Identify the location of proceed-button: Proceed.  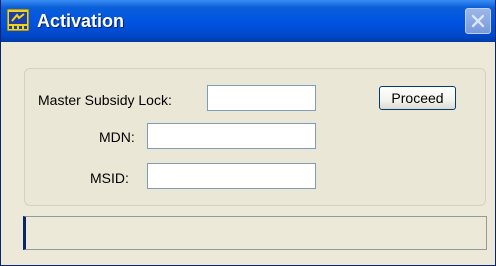
(417, 98).